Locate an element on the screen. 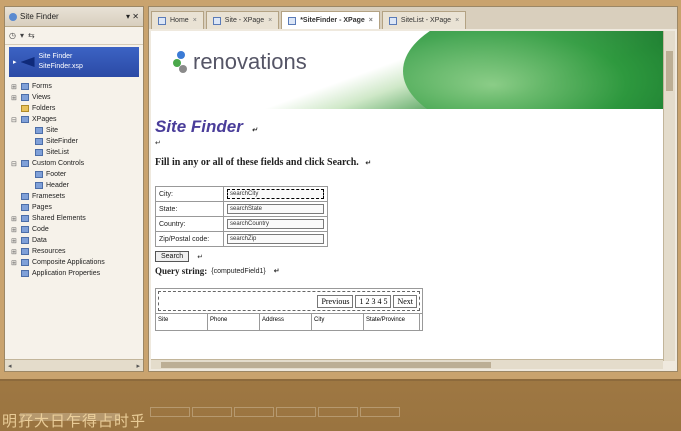 This screenshot has width=681, height=431. editor-tab: SiteList - XPage × is located at coordinates (424, 20).